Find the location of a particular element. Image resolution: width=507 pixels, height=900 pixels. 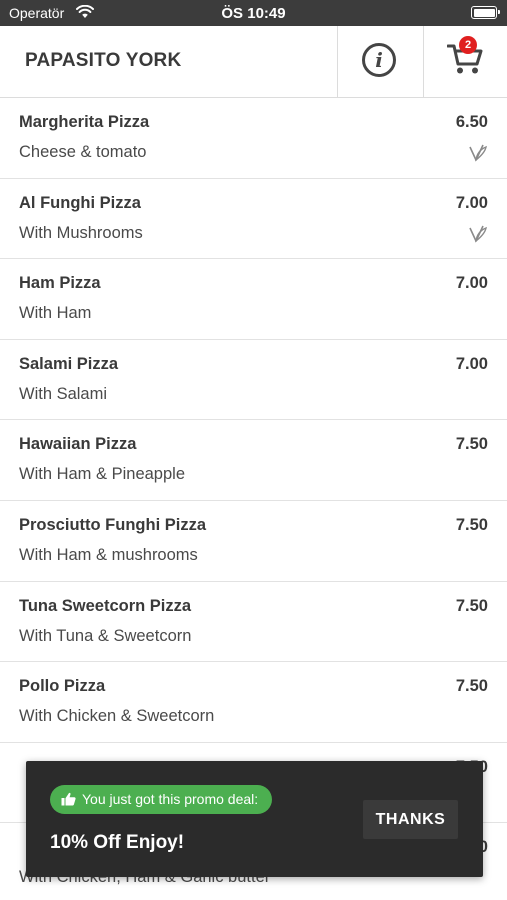

promo-deal-text: 10% Off Enjoy! is located at coordinates (117, 842).